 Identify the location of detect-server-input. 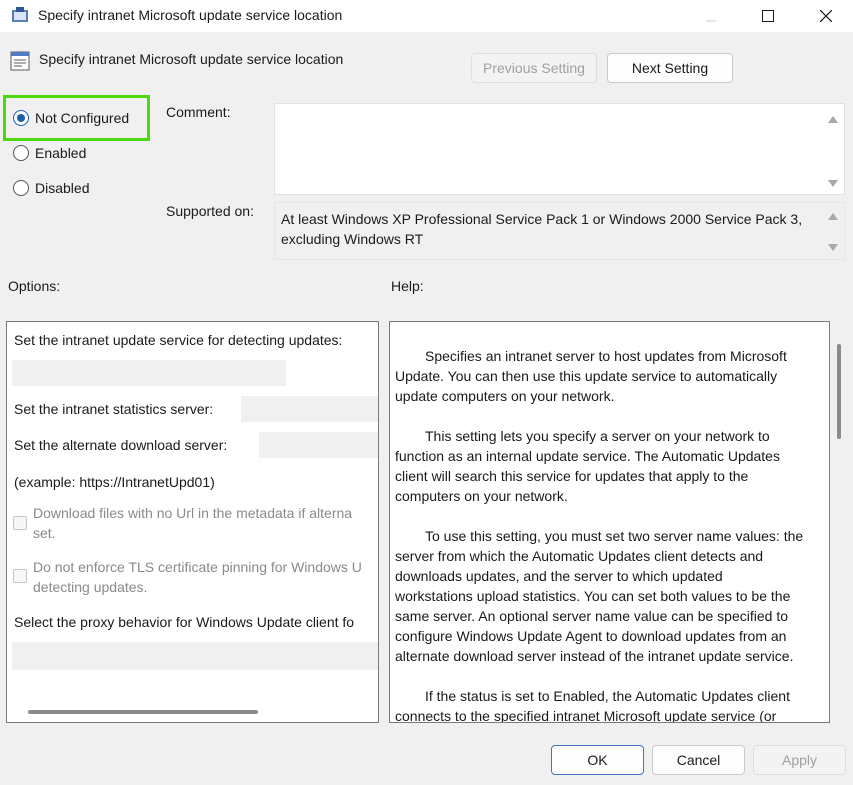
(149, 373).